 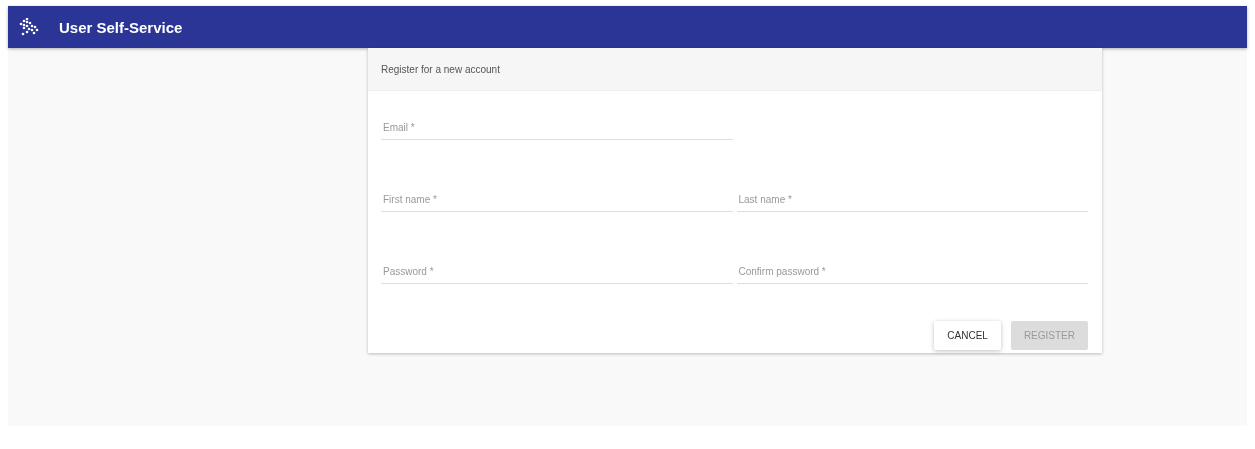 What do you see at coordinates (967, 335) in the screenshot?
I see `cancel-button: CANCEL` at bounding box center [967, 335].